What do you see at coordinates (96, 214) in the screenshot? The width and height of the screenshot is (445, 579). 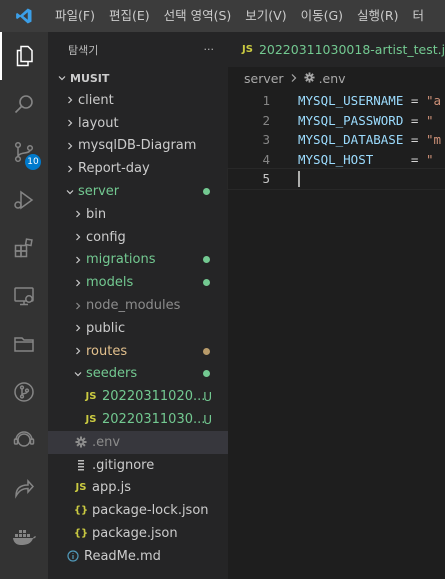 I see `tree-item-label: bin` at bounding box center [96, 214].